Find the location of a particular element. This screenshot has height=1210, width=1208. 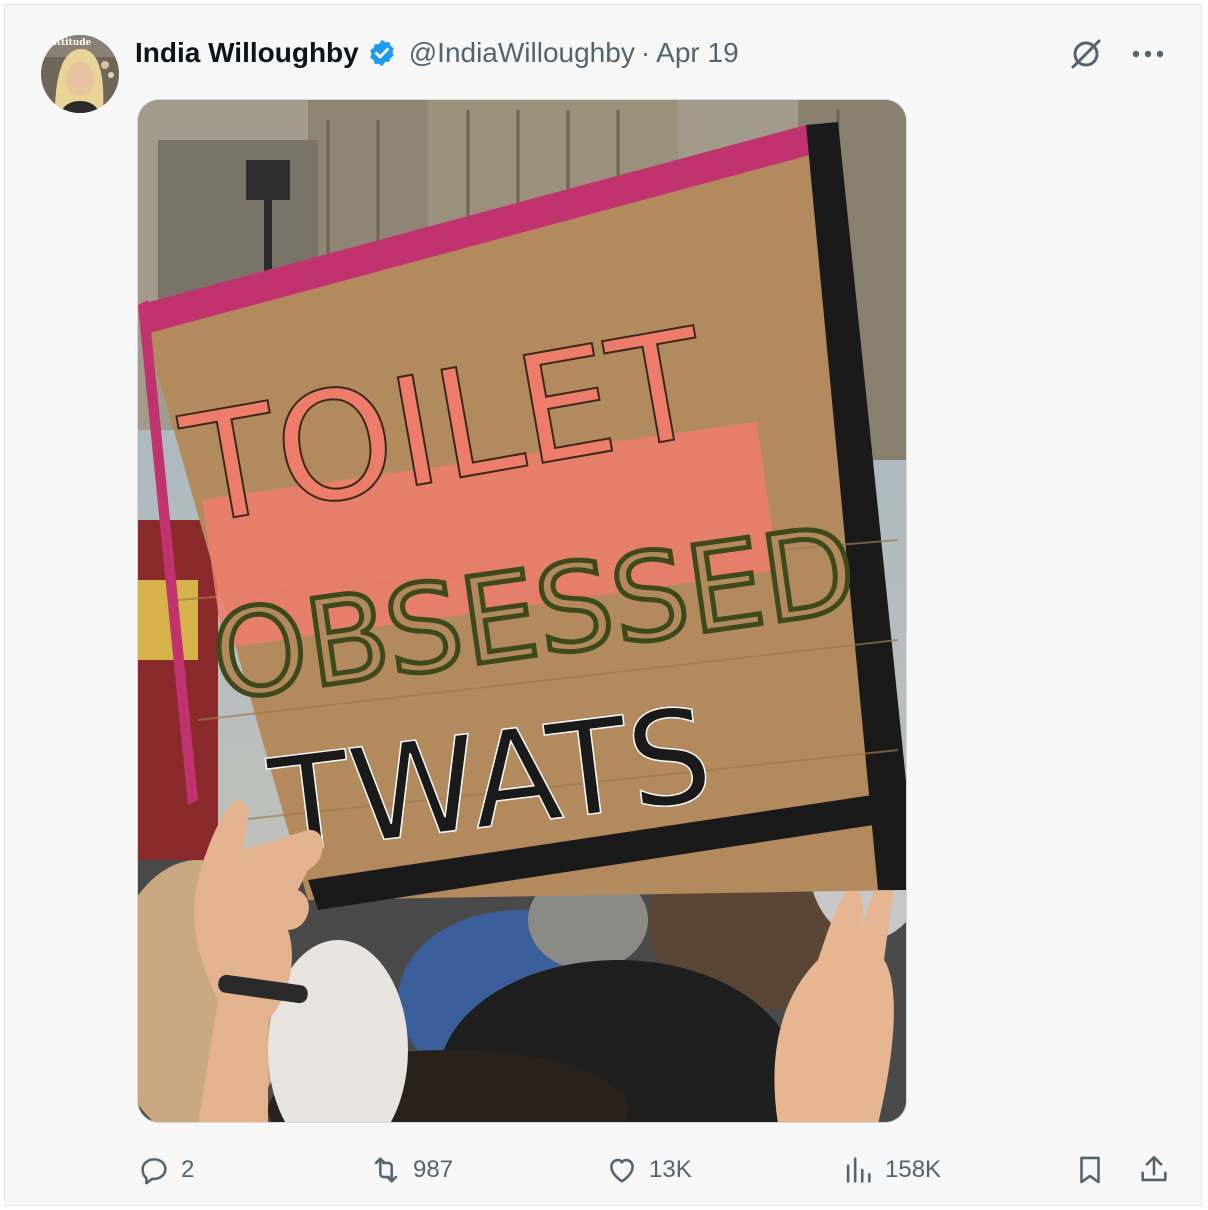

more-options-icon is located at coordinates (1148, 54).